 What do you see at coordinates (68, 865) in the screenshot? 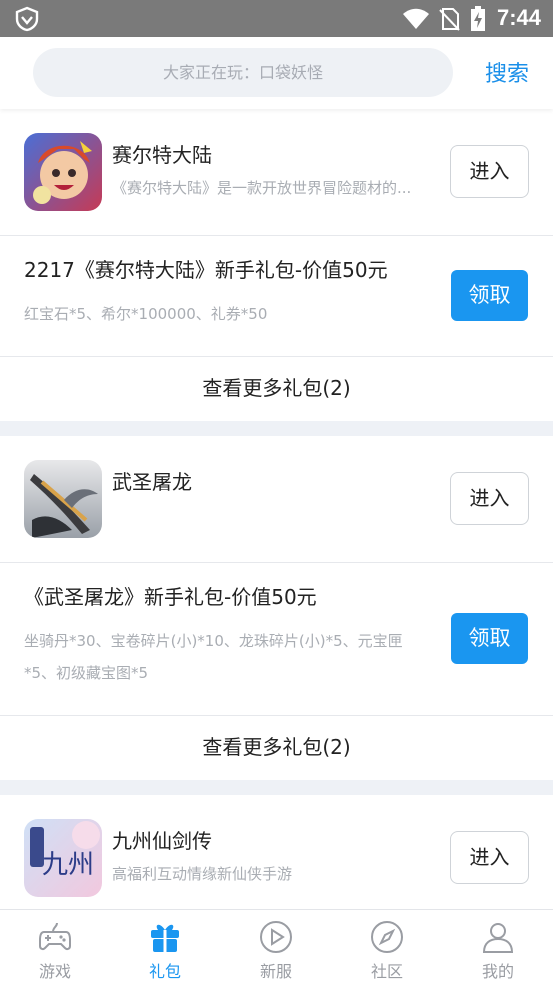
I see `game-icon-text: 九州` at bounding box center [68, 865].